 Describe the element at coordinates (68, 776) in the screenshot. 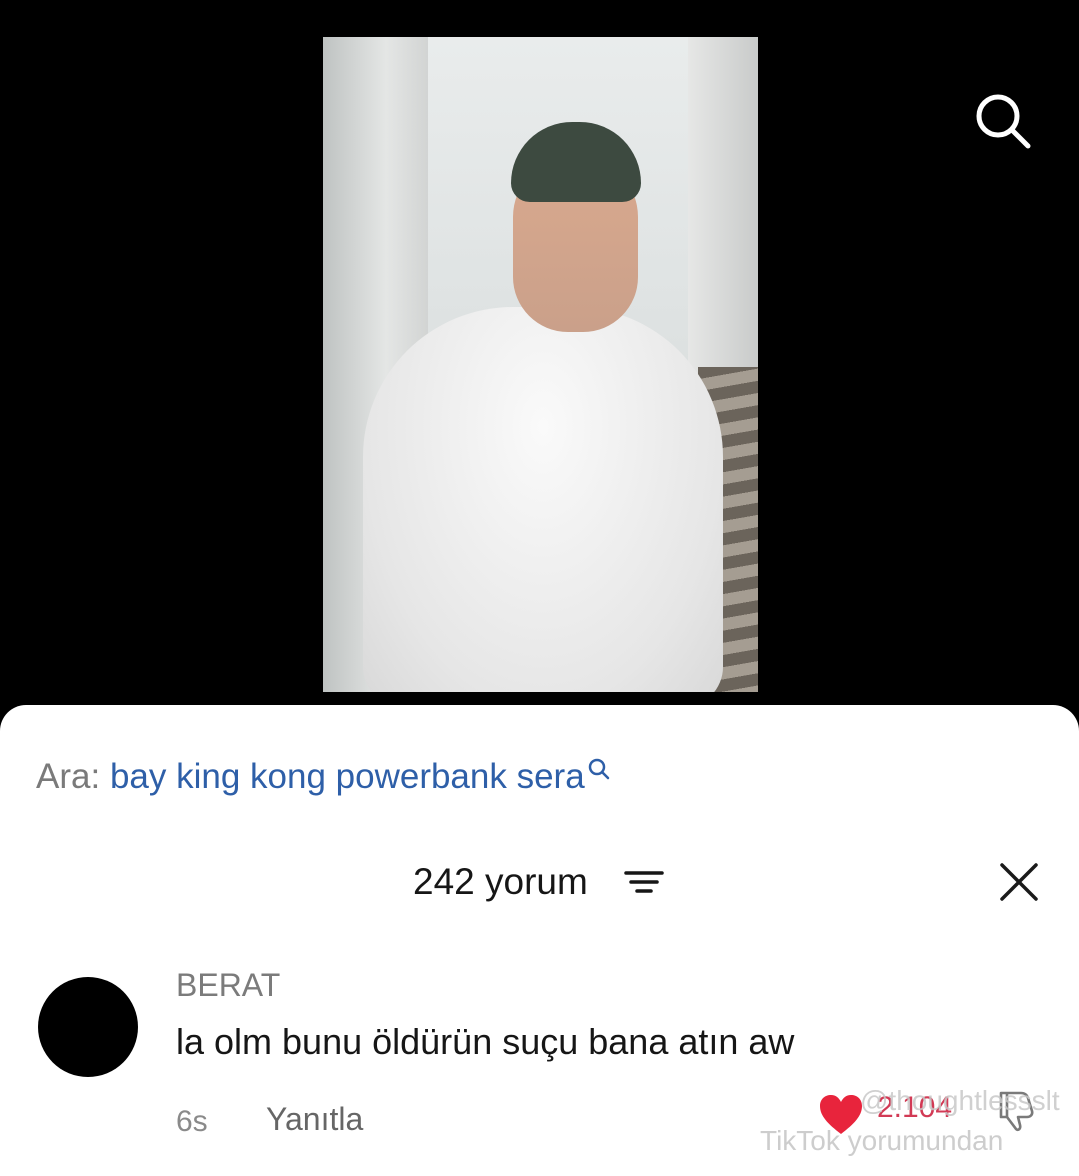

I see `search-suggestion-prefix: Ara:` at that location.